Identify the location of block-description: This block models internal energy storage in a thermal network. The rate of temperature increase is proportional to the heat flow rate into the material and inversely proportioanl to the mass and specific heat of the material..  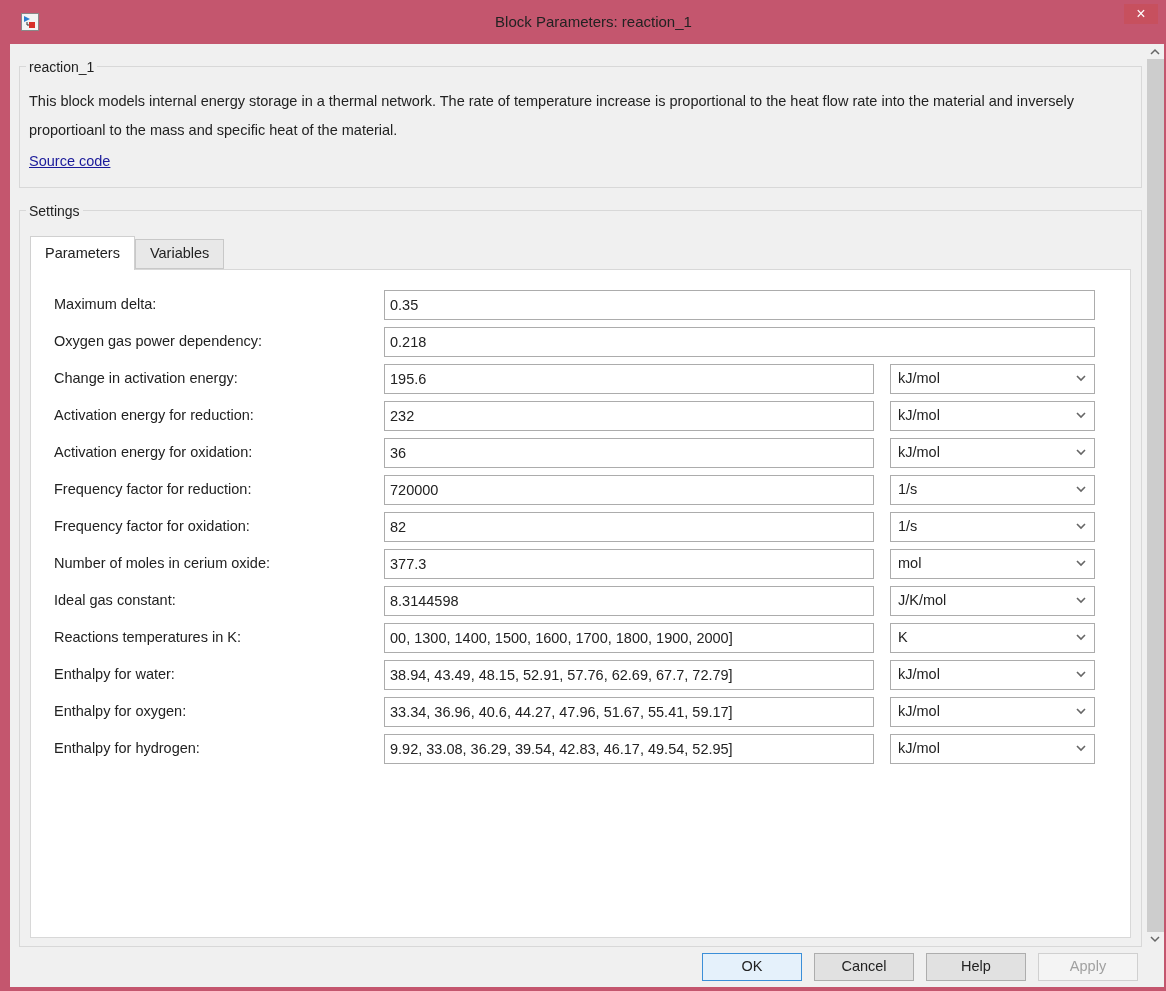
(552, 116).